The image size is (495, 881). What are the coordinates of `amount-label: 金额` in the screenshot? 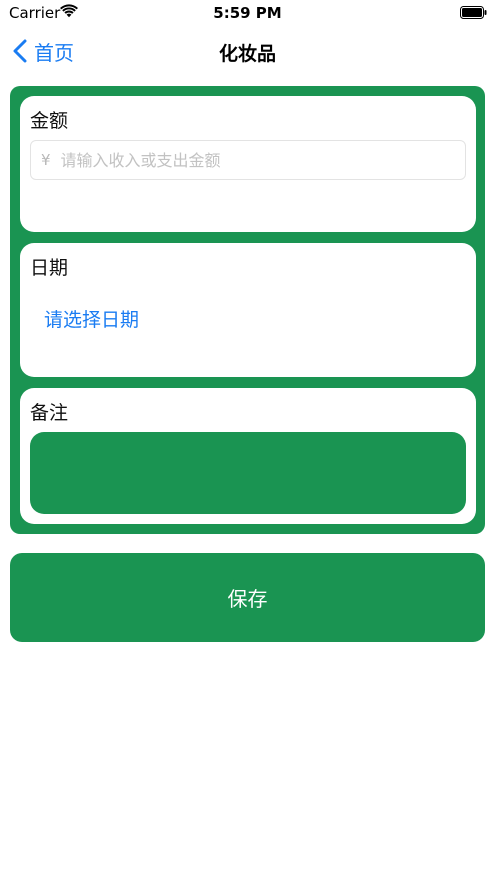 It's located at (49, 121).